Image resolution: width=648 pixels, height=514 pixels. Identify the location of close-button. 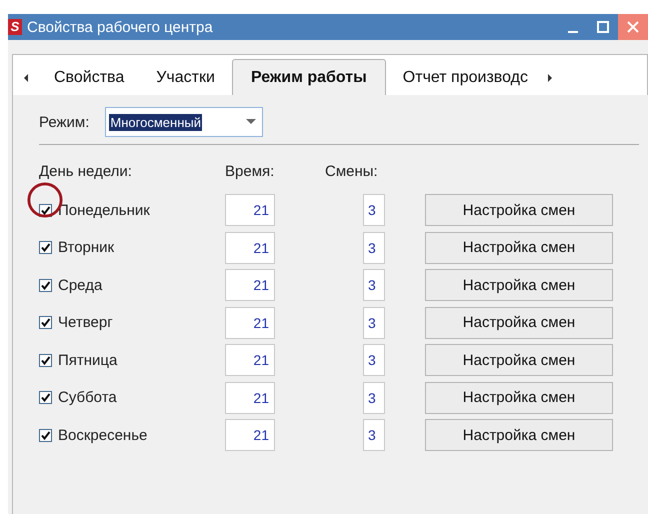
(633, 27).